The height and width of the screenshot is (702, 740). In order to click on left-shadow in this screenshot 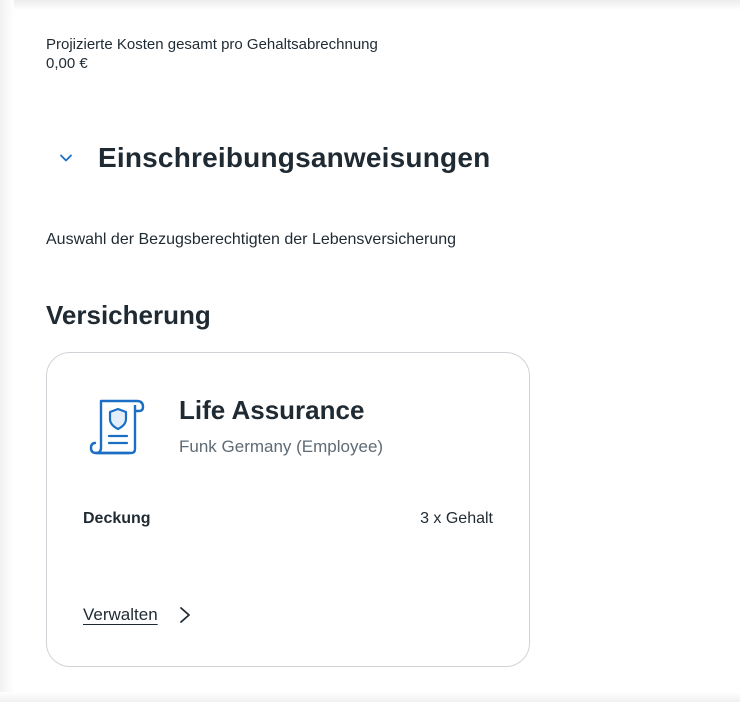, I will do `click(7, 351)`.